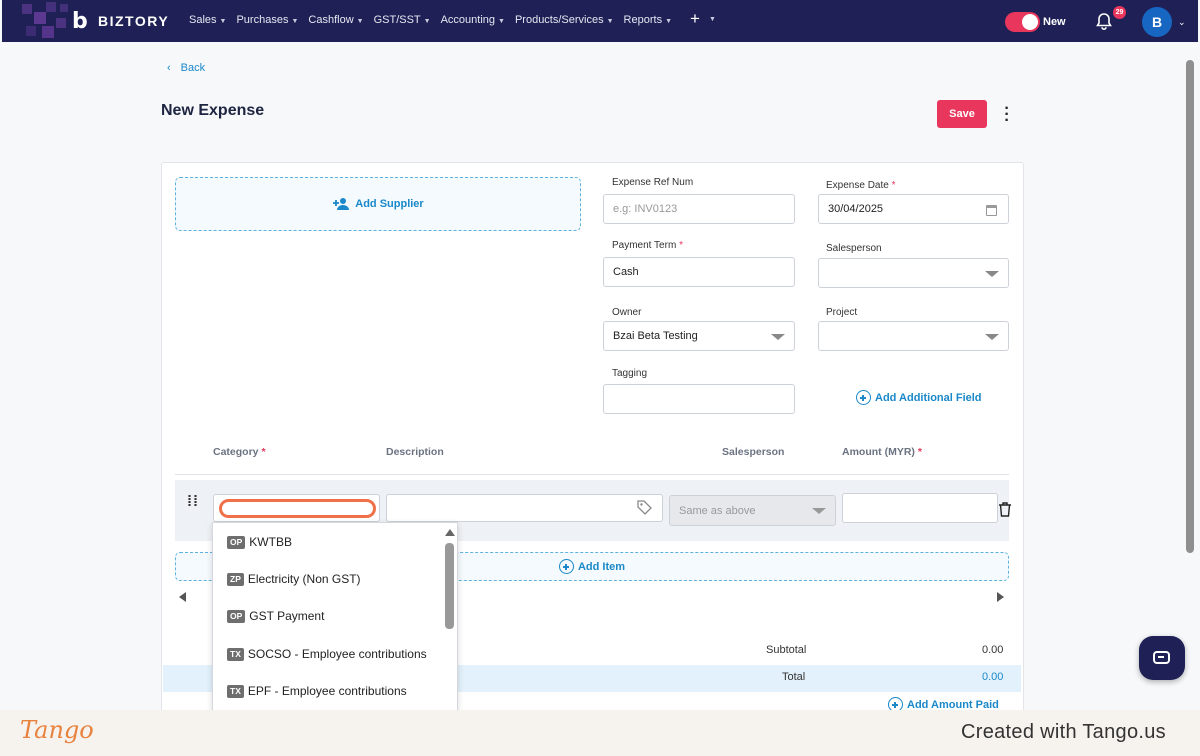 The image size is (1200, 756). Describe the element at coordinates (1063, 732) in the screenshot. I see `tango-credit: Created with Tango.us` at that location.